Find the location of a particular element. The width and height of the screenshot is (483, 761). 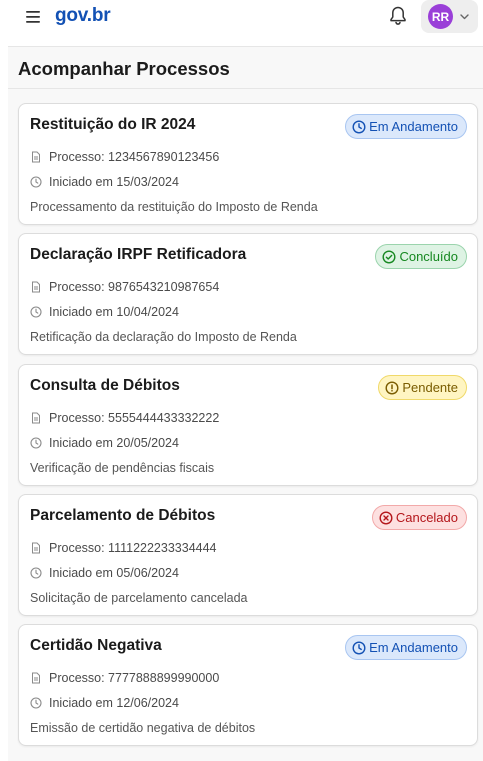

process-description: Emissão de certidão negativa de débitos is located at coordinates (143, 728).